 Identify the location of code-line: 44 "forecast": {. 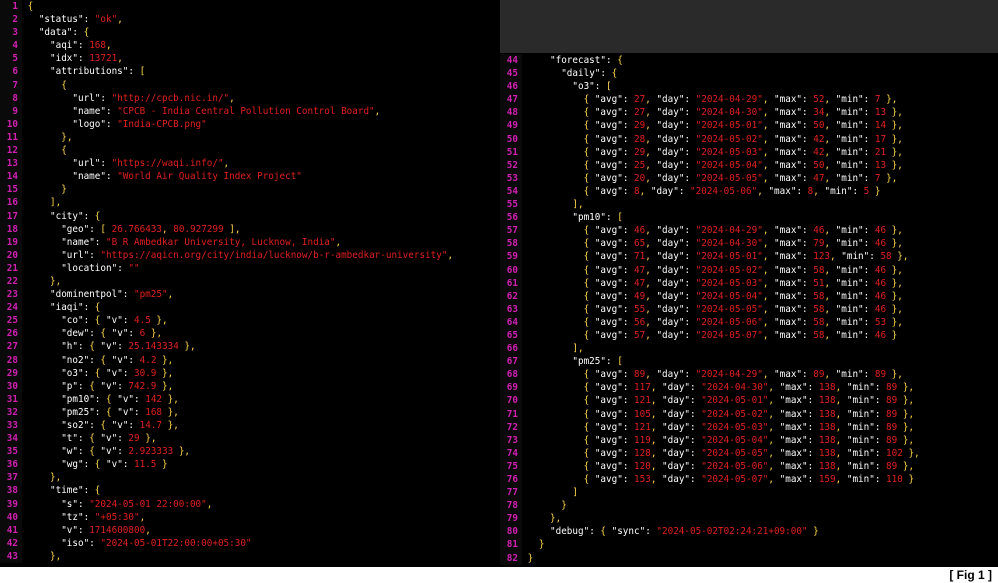
(710, 61).